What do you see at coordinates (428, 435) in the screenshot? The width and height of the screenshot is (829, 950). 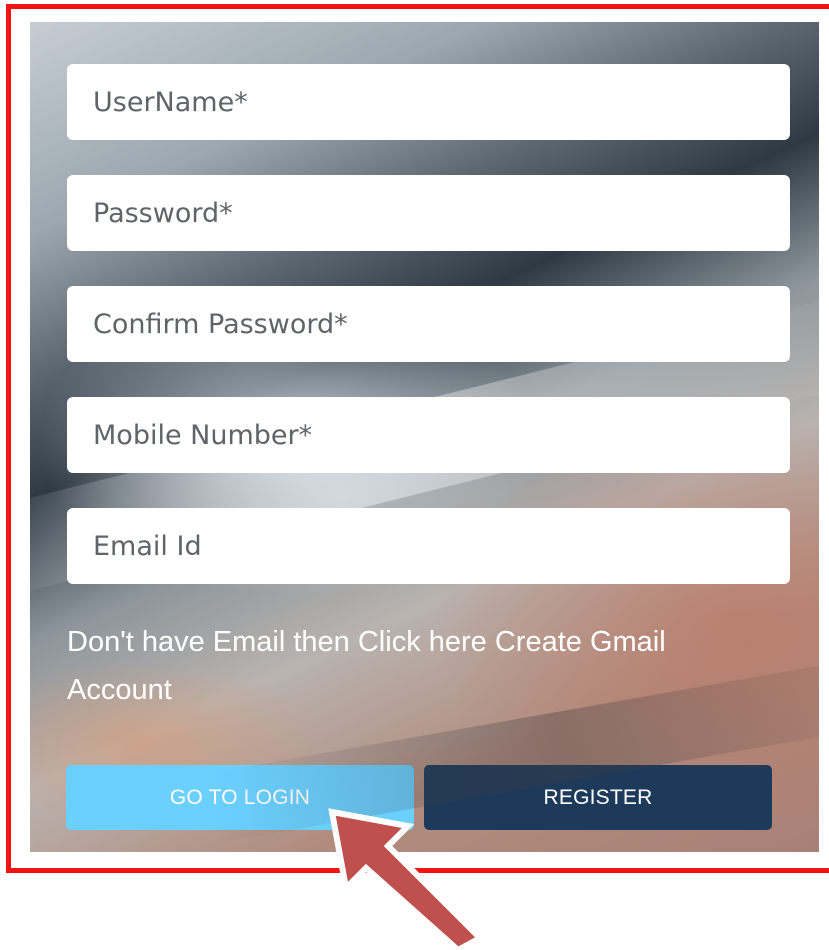 I see `mobile-number-input` at bounding box center [428, 435].